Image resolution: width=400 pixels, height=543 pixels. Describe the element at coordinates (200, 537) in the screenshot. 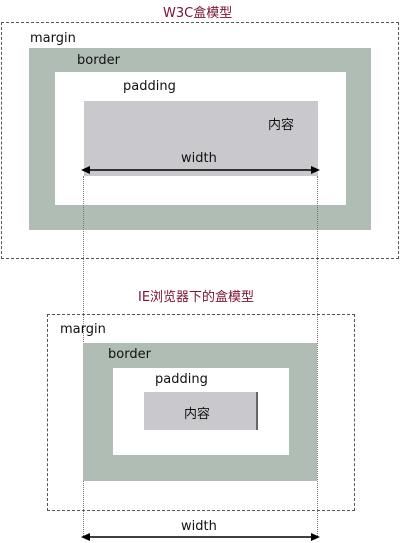

I see `ie-width-arrow` at that location.